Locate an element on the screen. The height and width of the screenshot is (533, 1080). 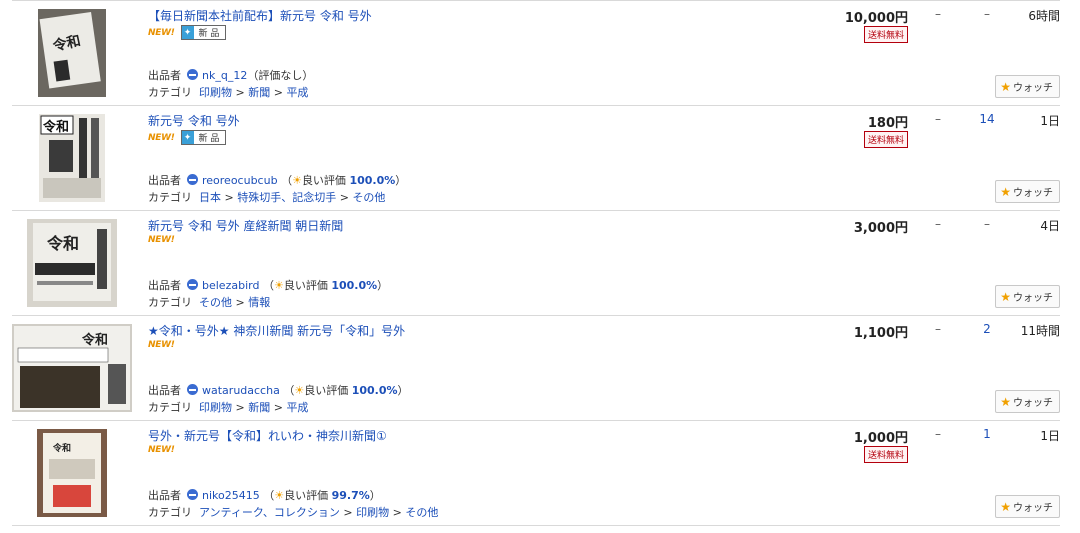
listing-price: 3,000円 is located at coordinates (880, 228).